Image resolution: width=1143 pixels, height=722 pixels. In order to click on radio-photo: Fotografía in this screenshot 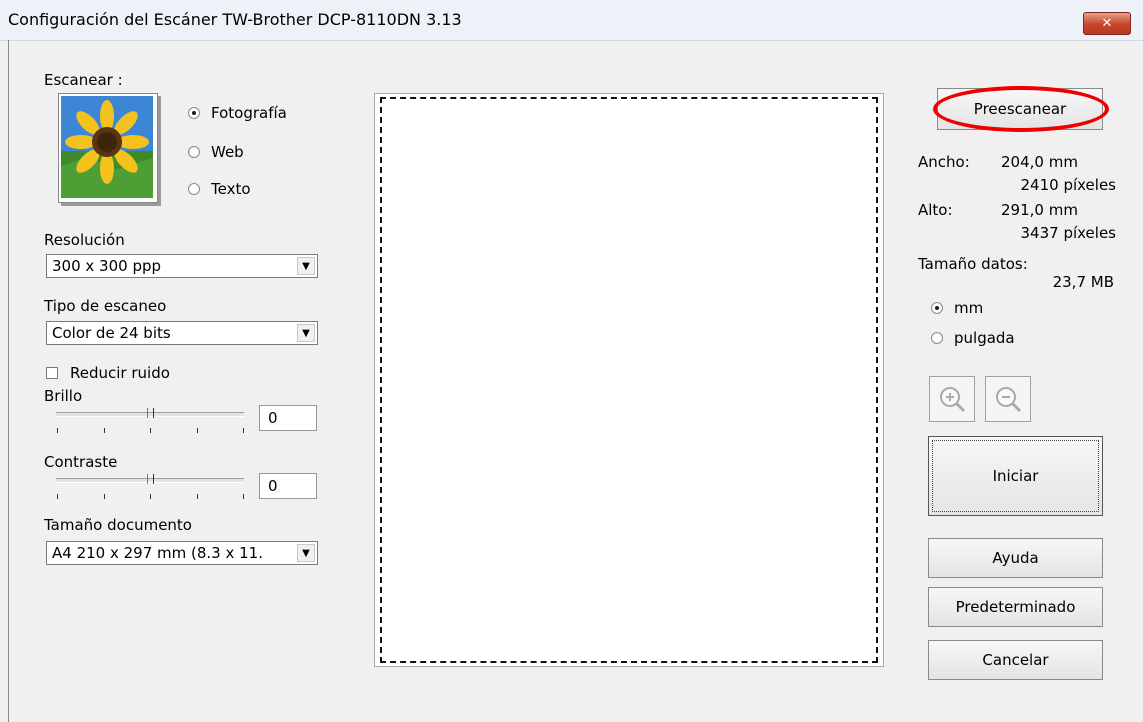, I will do `click(237, 113)`.